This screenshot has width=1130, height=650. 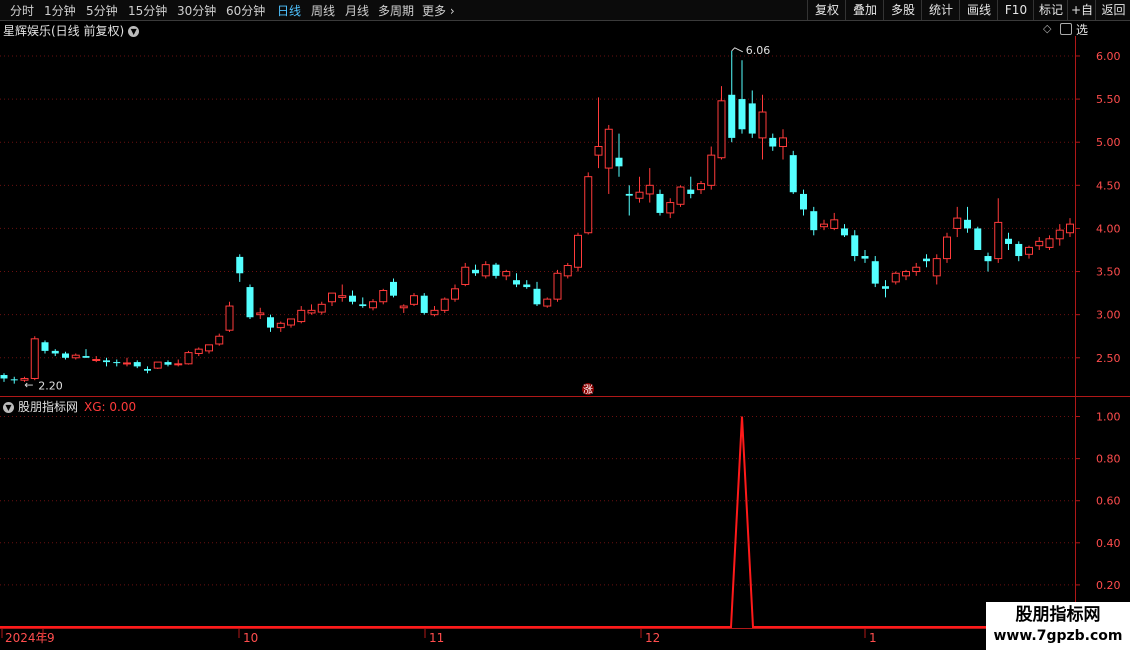 I want to click on watermark-url: www.7gpzb.com, so click(x=1058, y=636).